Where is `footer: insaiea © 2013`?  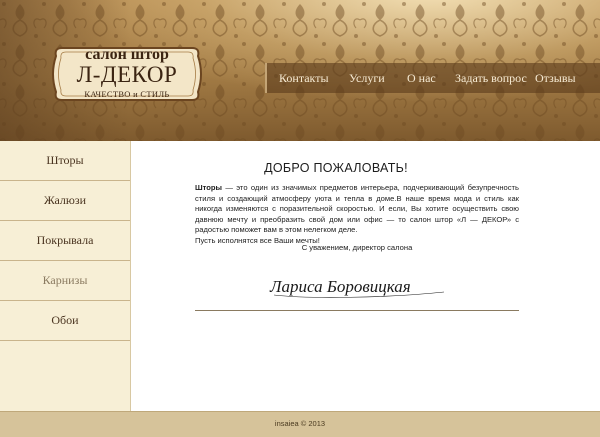 footer: insaiea © 2013 is located at coordinates (300, 424).